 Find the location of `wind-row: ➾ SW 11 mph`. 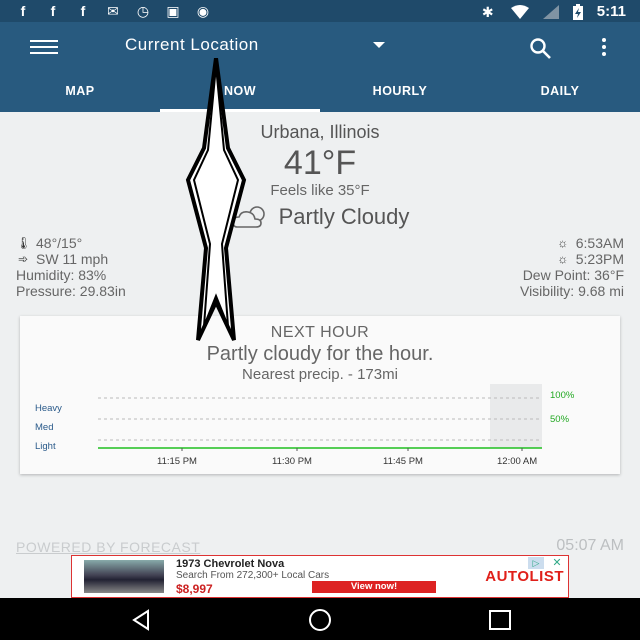

wind-row: ➾ SW 11 mph is located at coordinates (71, 259).